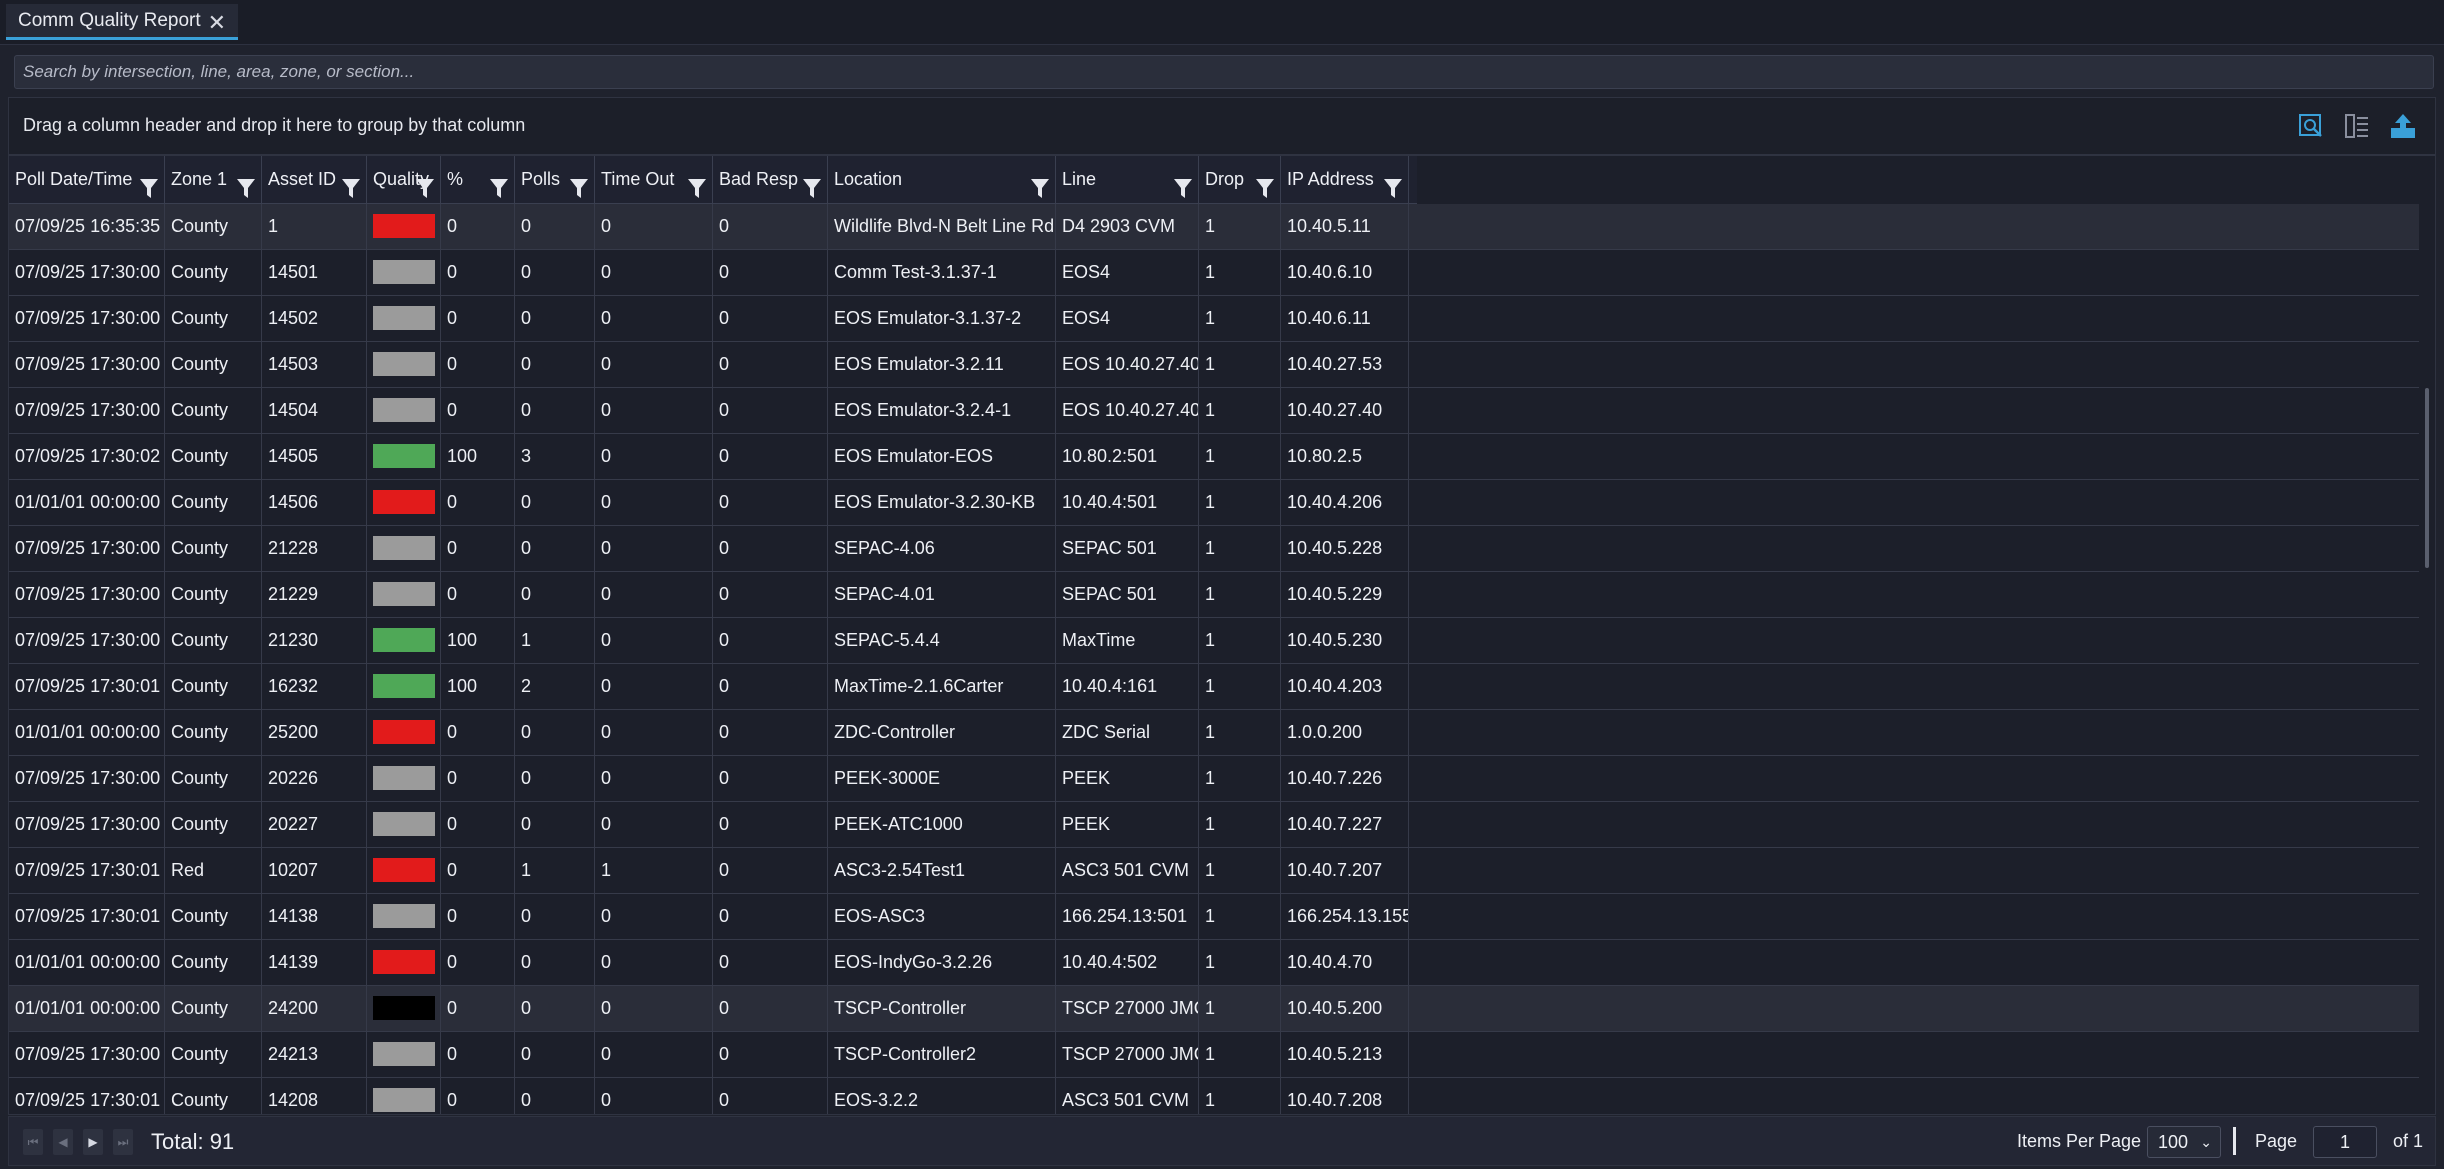 The image size is (2444, 1169). Describe the element at coordinates (942, 364) in the screenshot. I see `location-cell: EOS Emulator-3.2.11` at that location.